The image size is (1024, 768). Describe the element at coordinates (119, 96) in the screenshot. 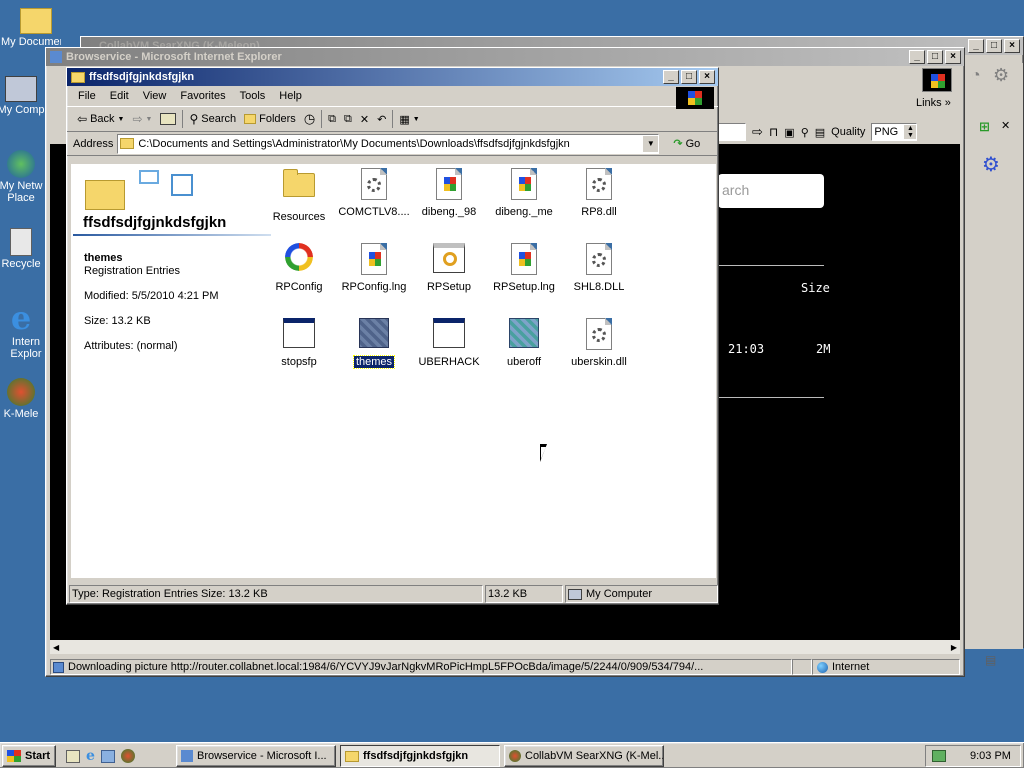

I see `menu-edit: Edit` at that location.